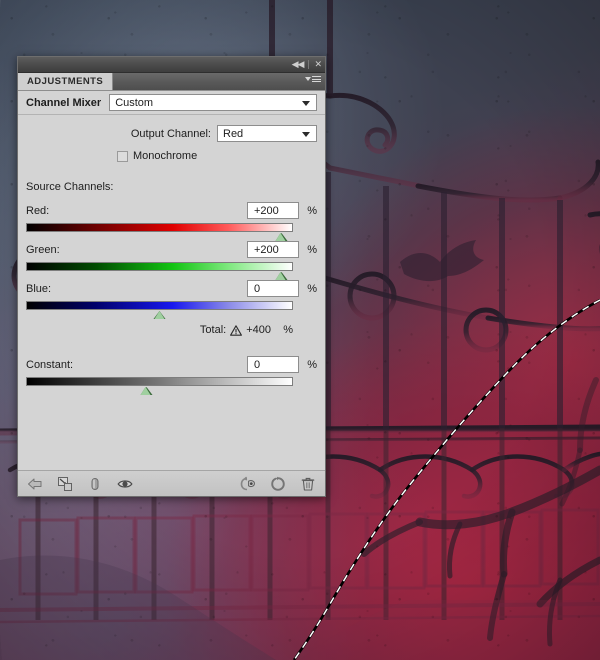 Image resolution: width=600 pixels, height=660 pixels. Describe the element at coordinates (312, 288) in the screenshot. I see `blue-unit: %` at that location.